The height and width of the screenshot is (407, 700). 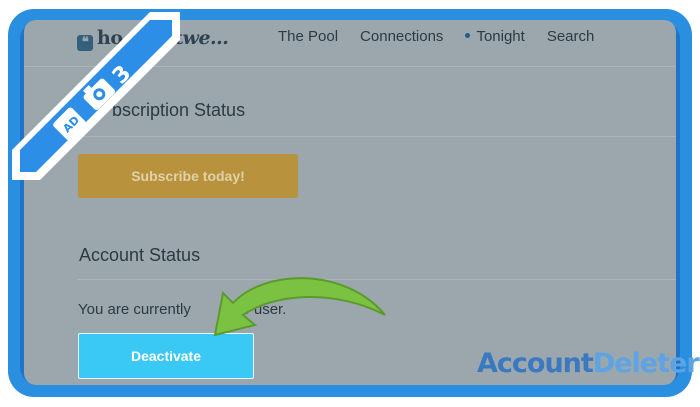 What do you see at coordinates (85, 43) in the screenshot?
I see `logo-mark-icon: ❝` at bounding box center [85, 43].